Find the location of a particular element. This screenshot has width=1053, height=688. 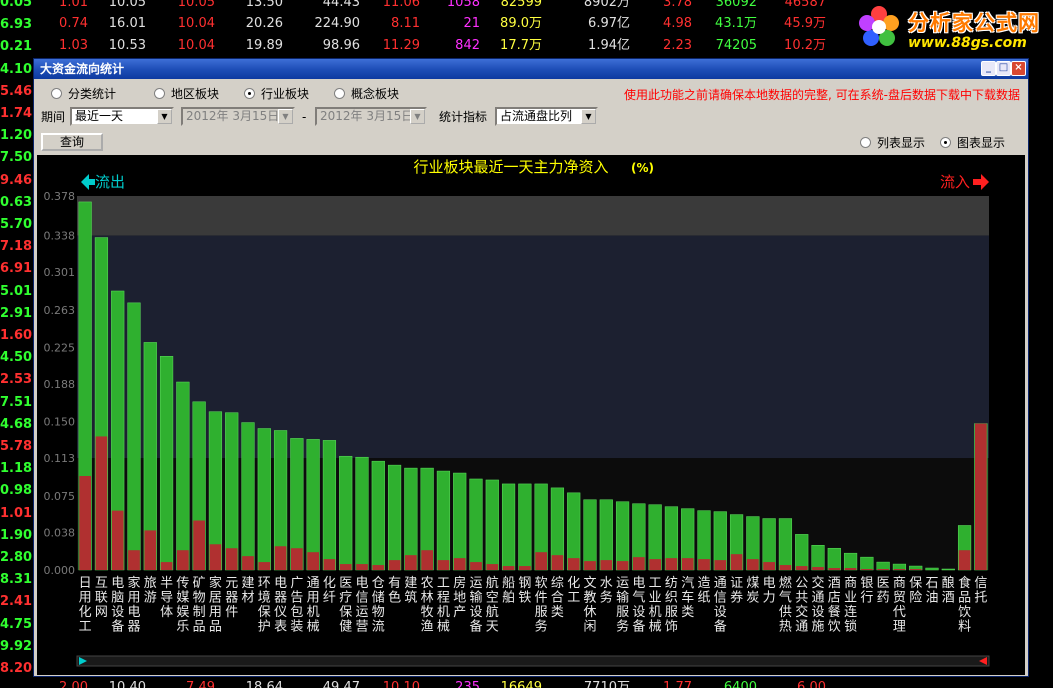

category-label-char: 料 is located at coordinates (964, 627).